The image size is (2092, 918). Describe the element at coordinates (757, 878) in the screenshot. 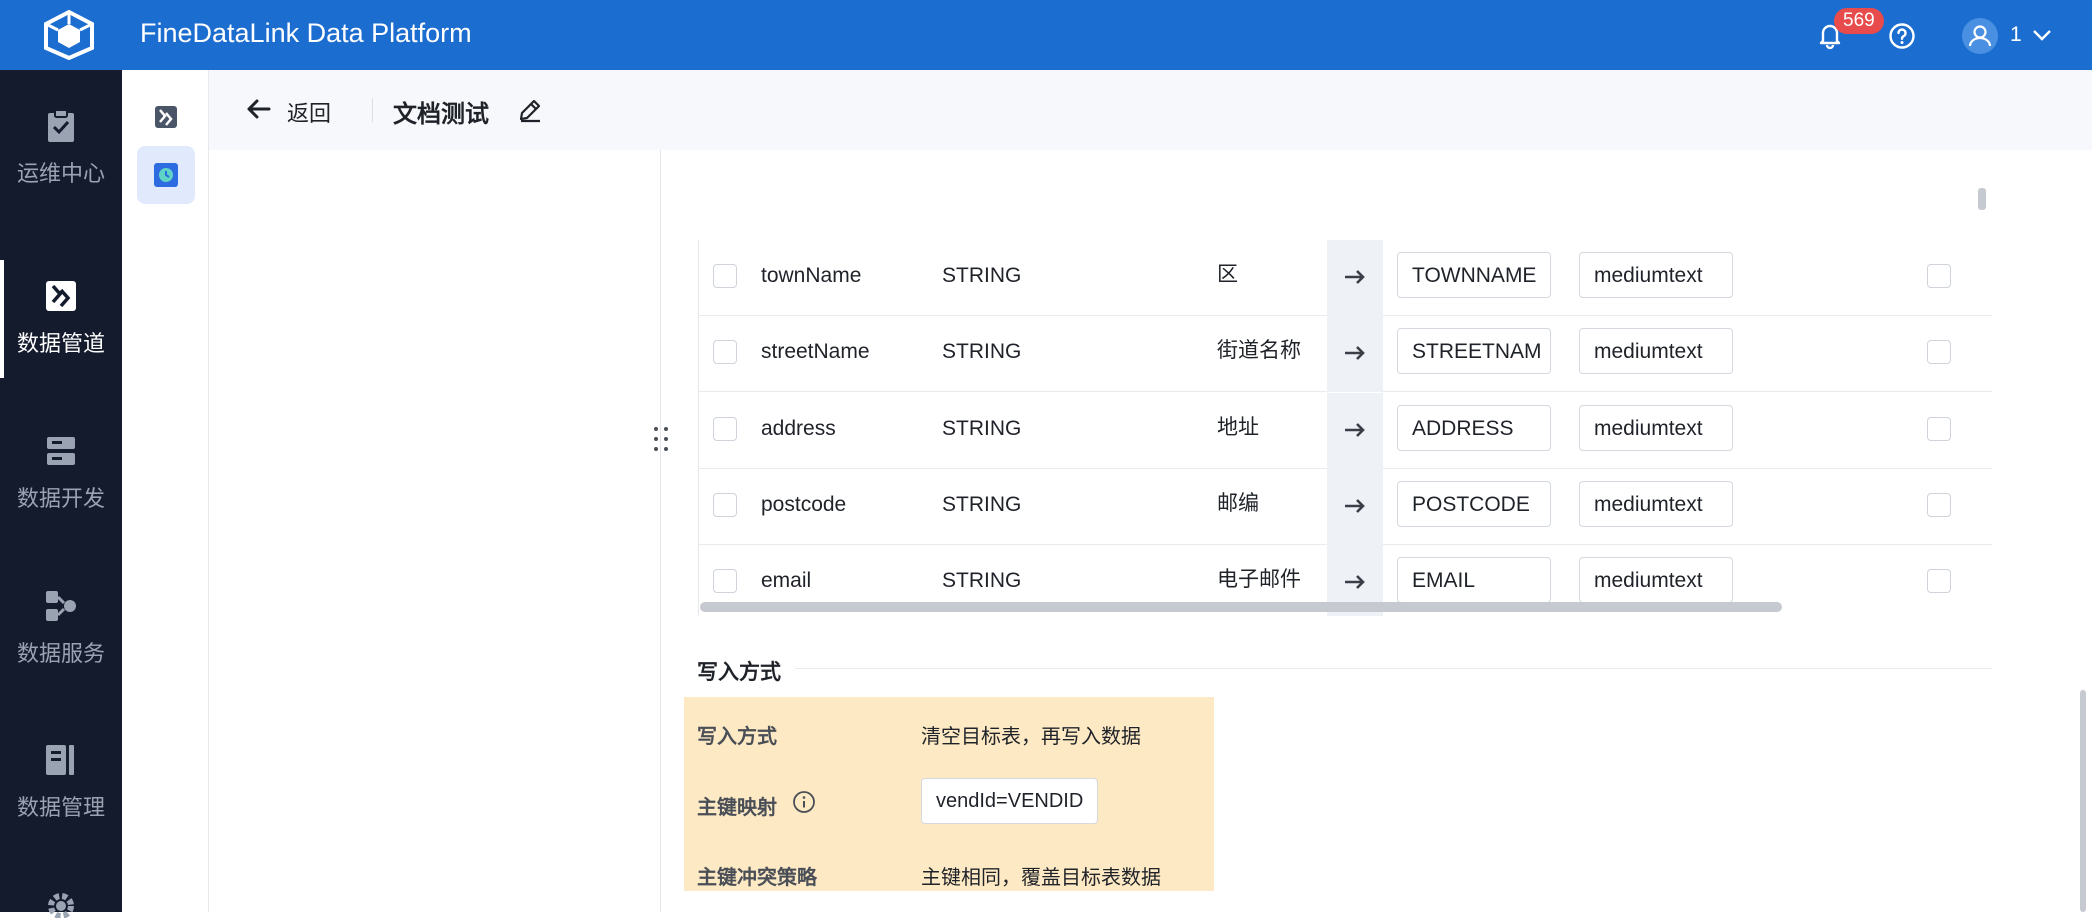

I see `pk-conflict-label: 主键冲突策略` at that location.